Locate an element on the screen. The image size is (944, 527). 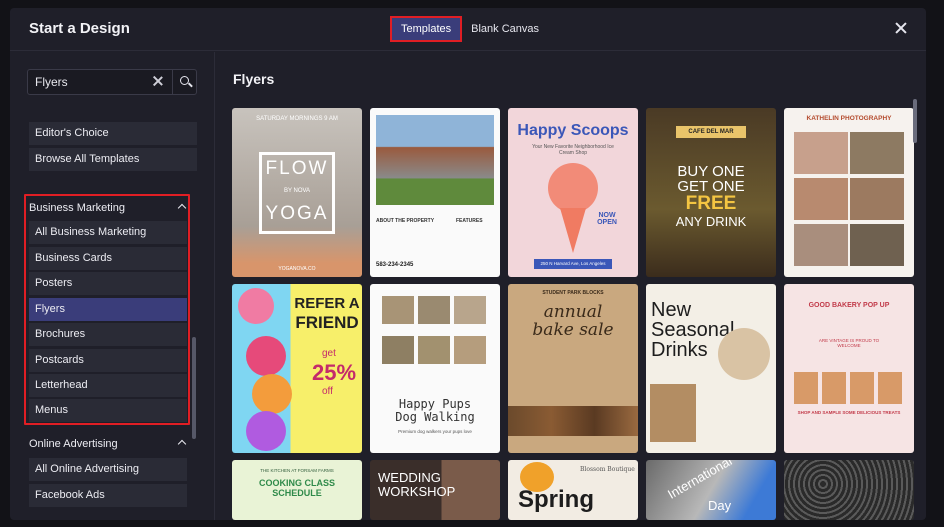
search-input is located at coordinates (88, 82).